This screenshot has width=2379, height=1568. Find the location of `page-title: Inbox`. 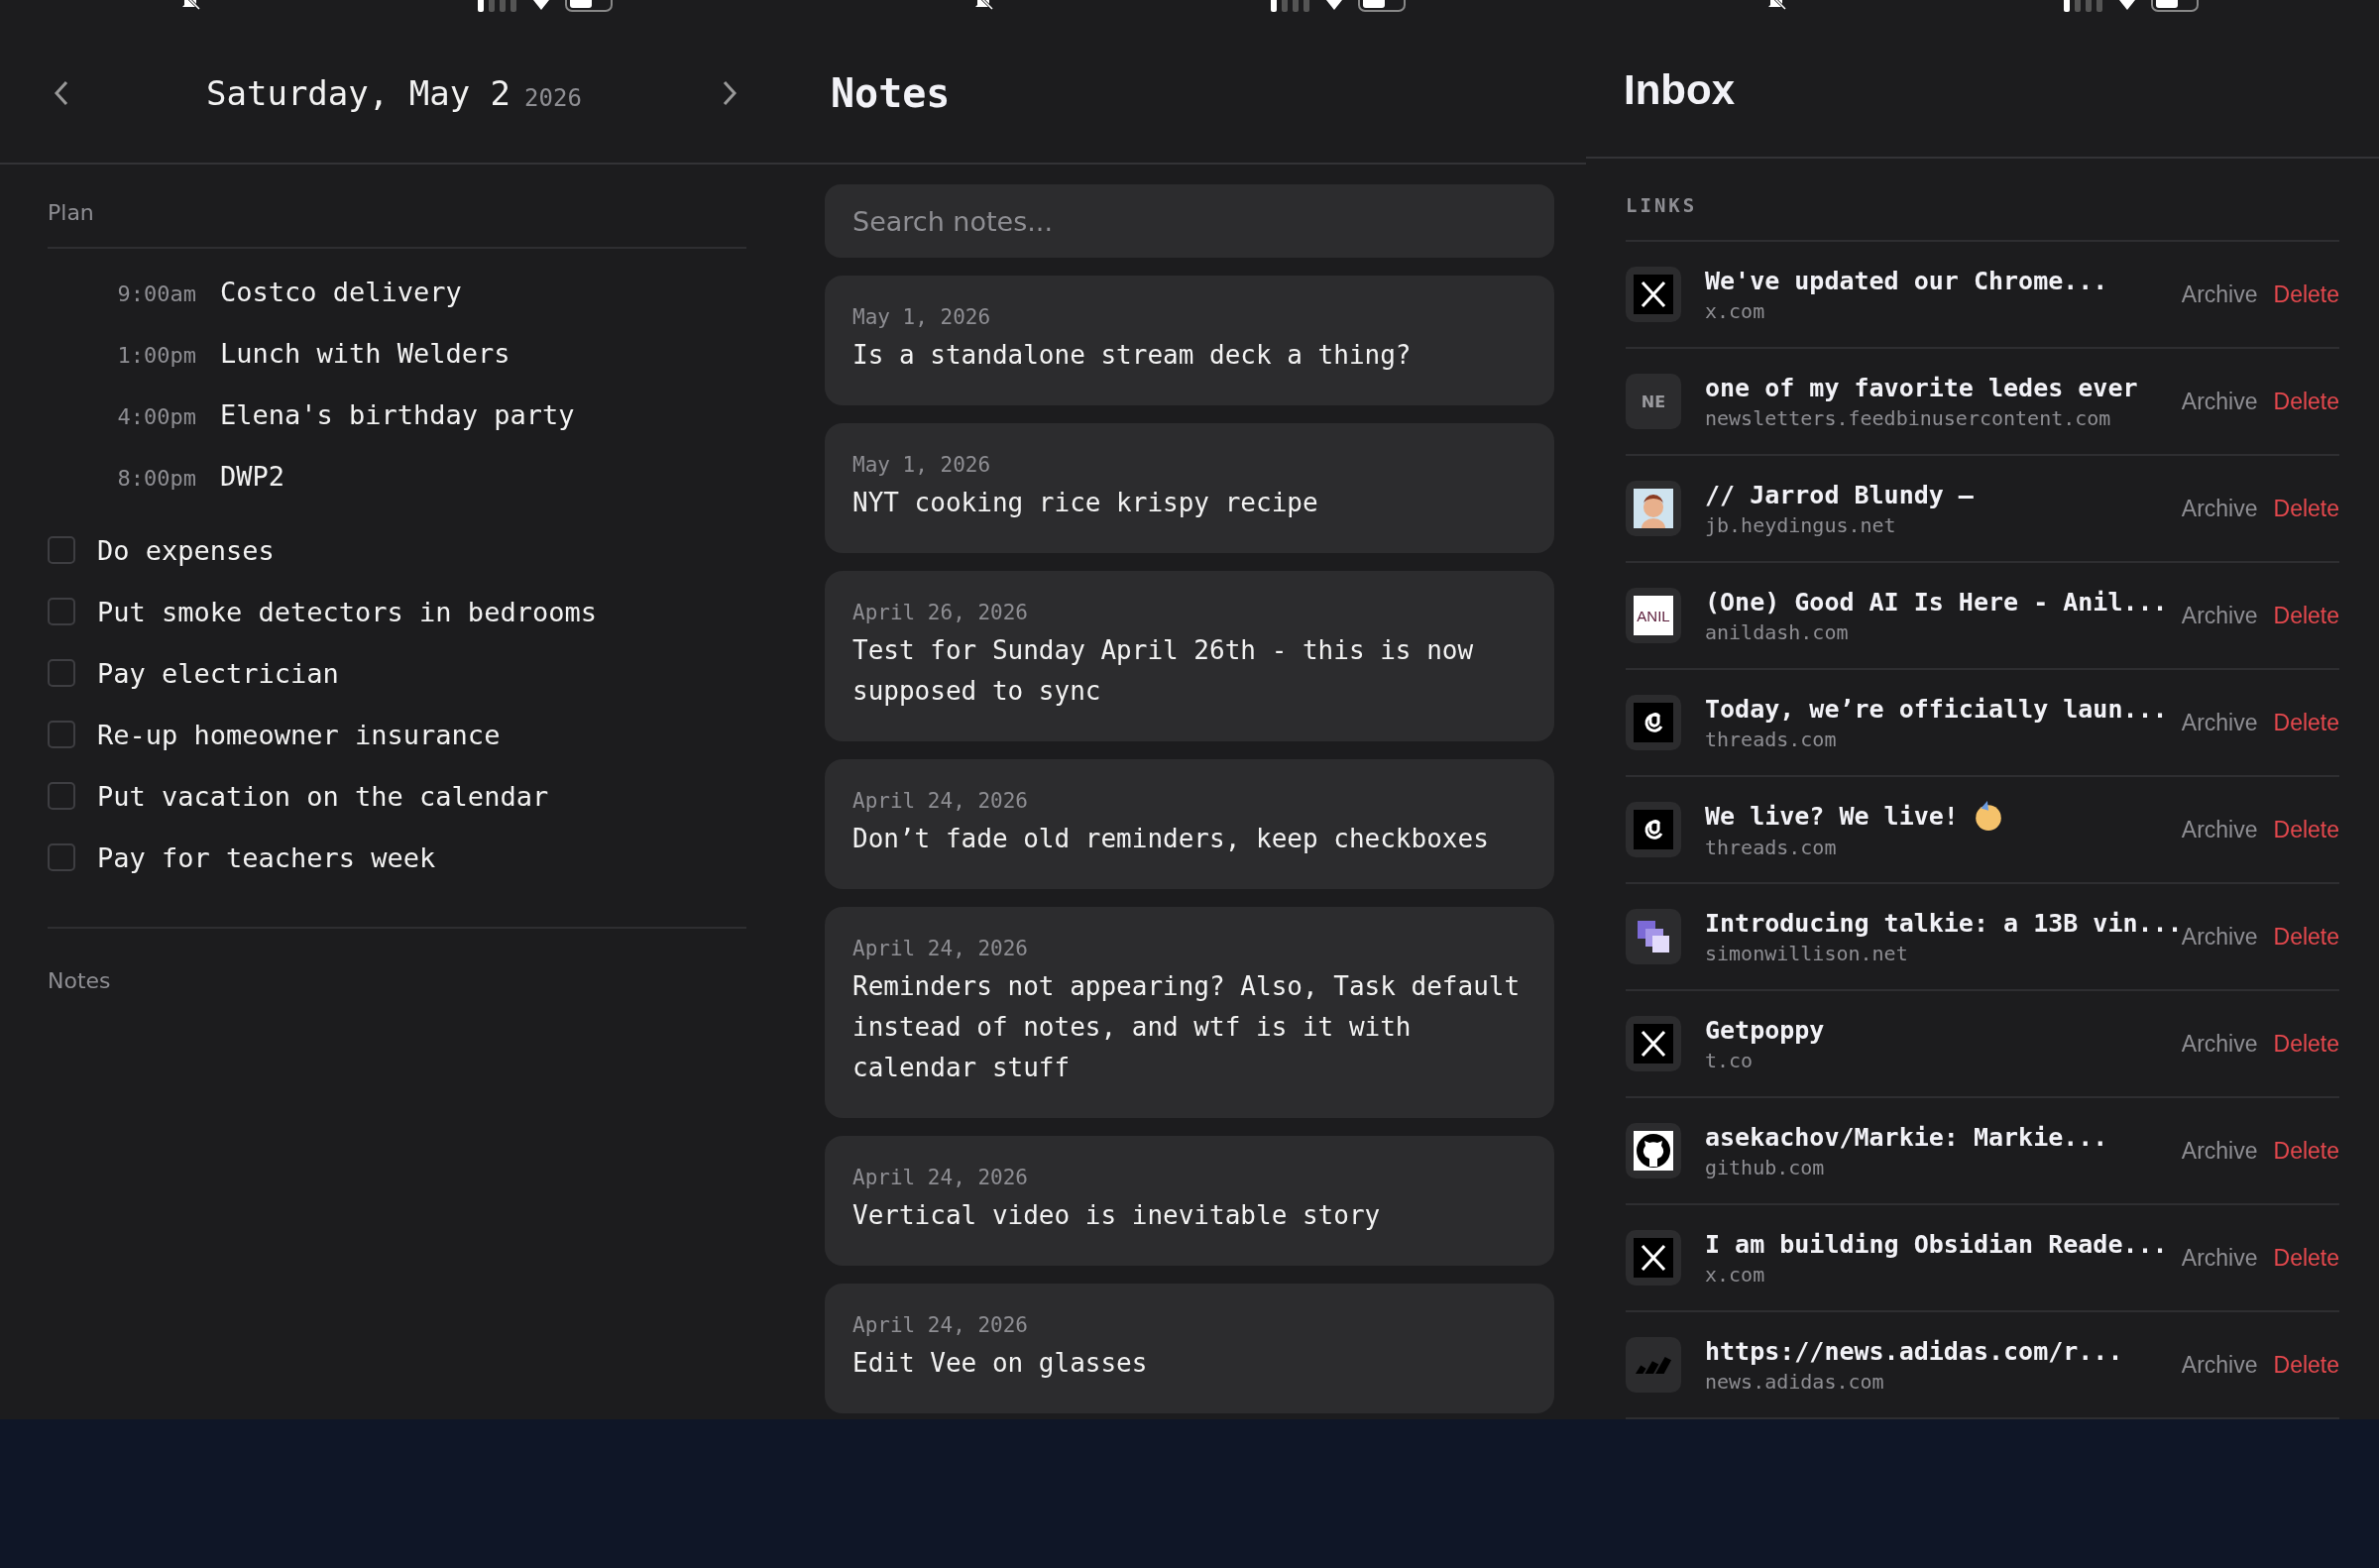

page-title: Inbox is located at coordinates (1679, 89).